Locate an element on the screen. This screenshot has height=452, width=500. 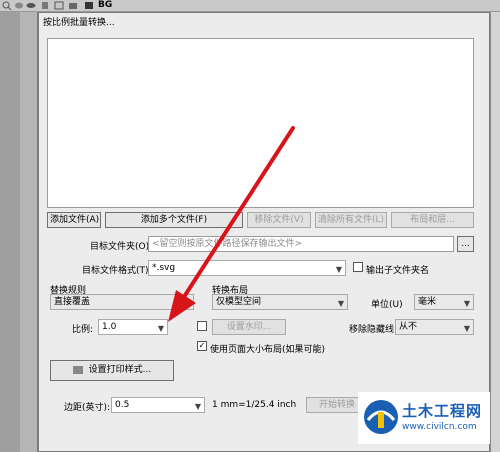
unit-label: 单位(U) is located at coordinates (387, 305).